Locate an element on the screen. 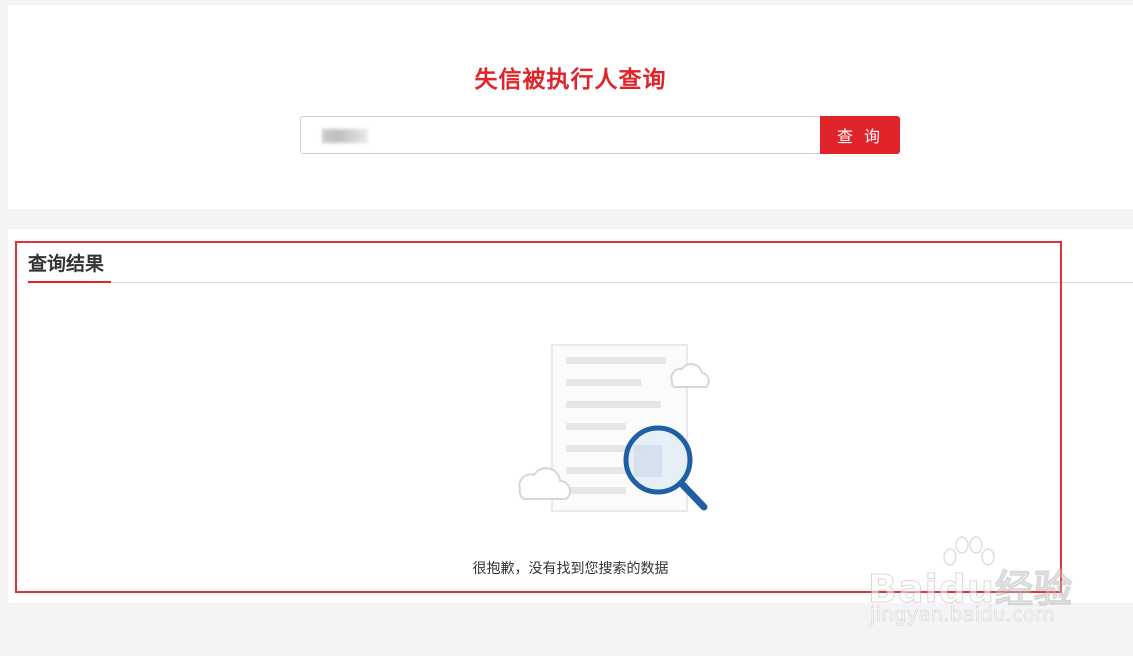 Image resolution: width=1133 pixels, height=656 pixels. results-header: 查询结果 is located at coordinates (66, 264).